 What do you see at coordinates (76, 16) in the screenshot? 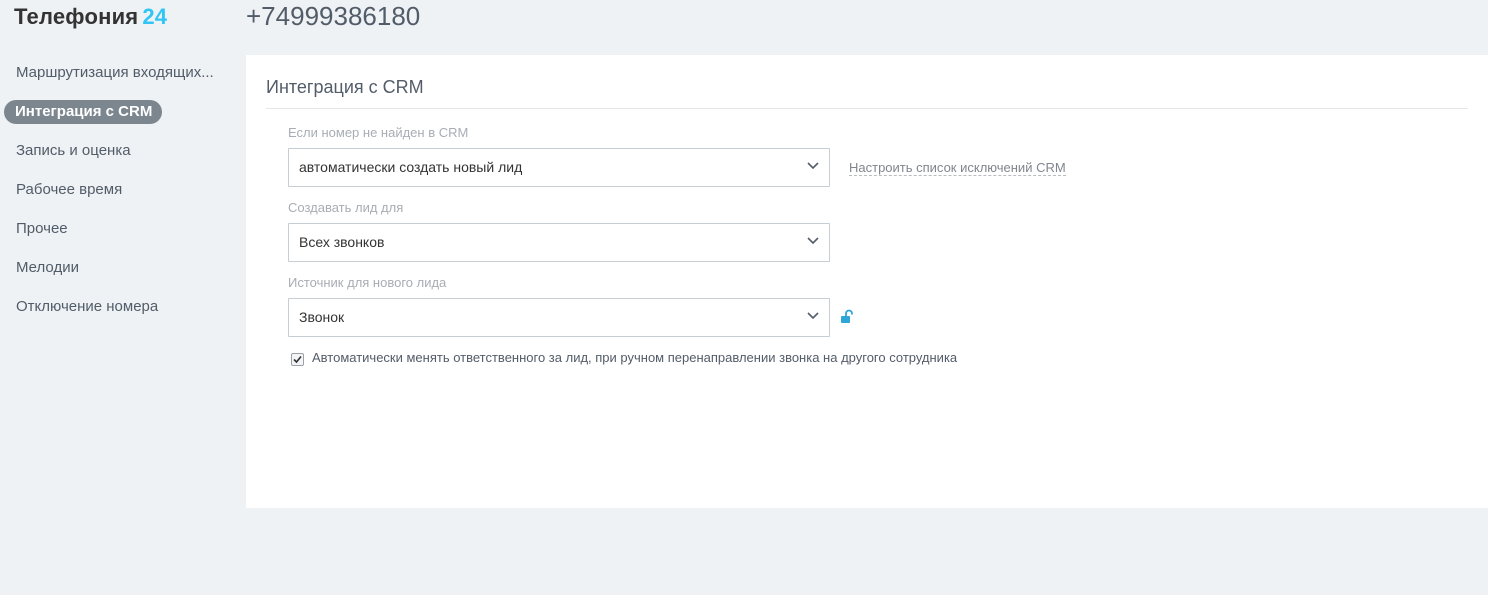
I see `brand-name: Телефония` at bounding box center [76, 16].